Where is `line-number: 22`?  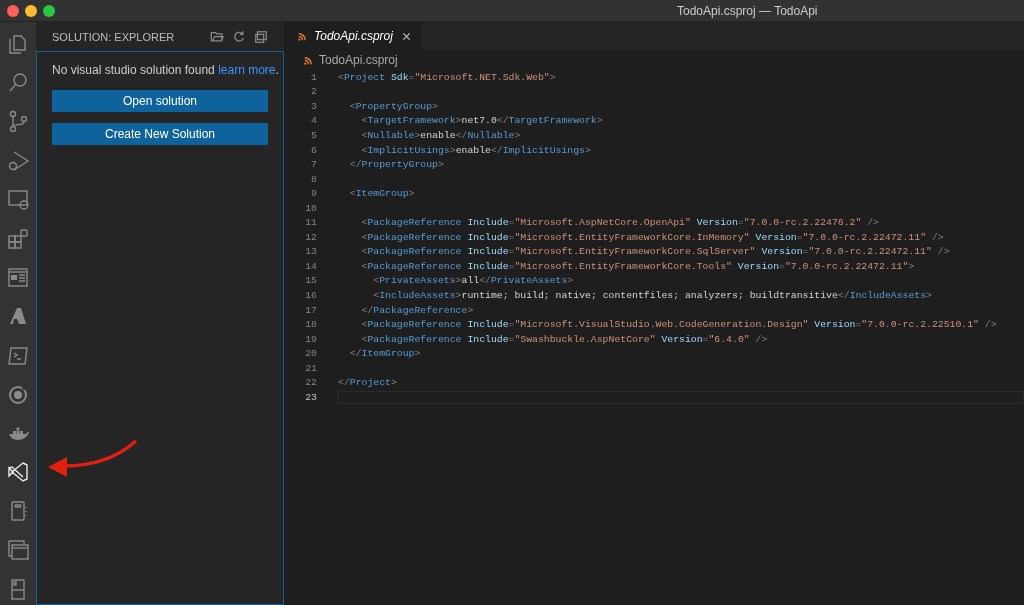 line-number: 22 is located at coordinates (310, 383).